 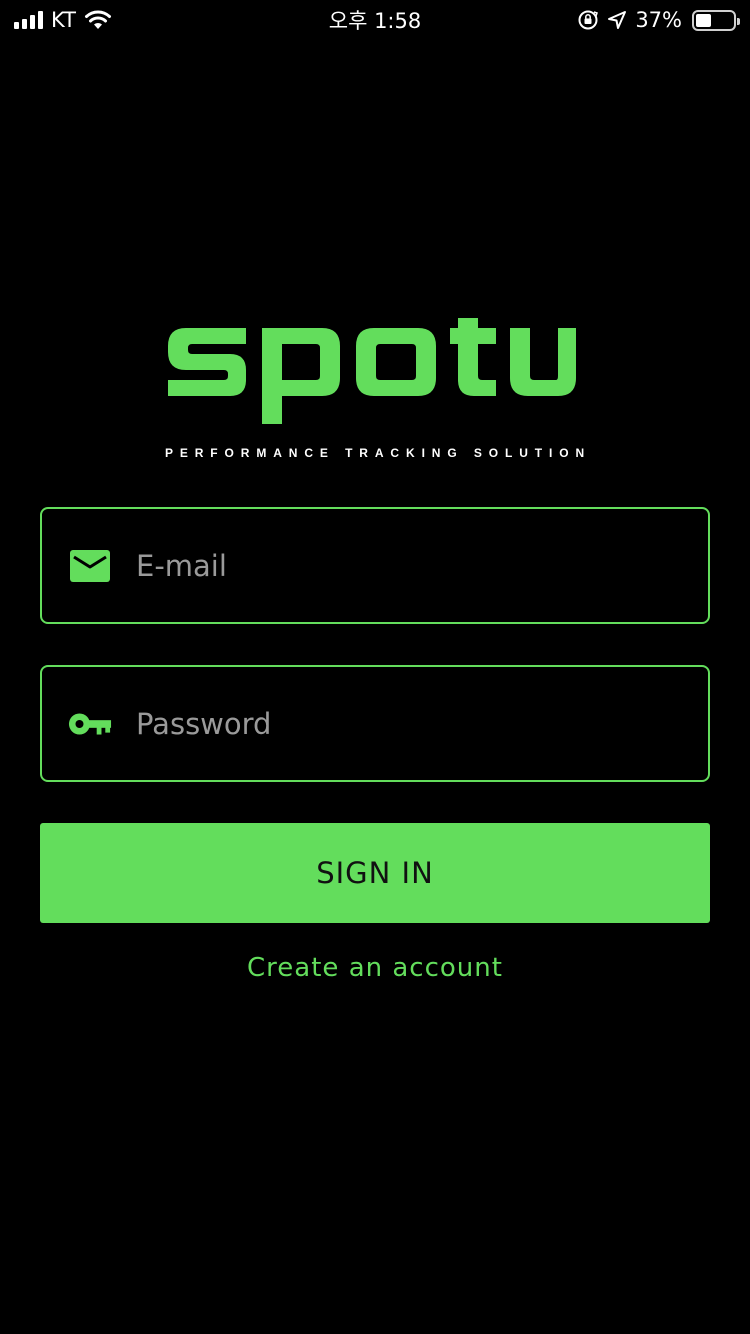 I want to click on mail-icon, so click(x=90, y=566).